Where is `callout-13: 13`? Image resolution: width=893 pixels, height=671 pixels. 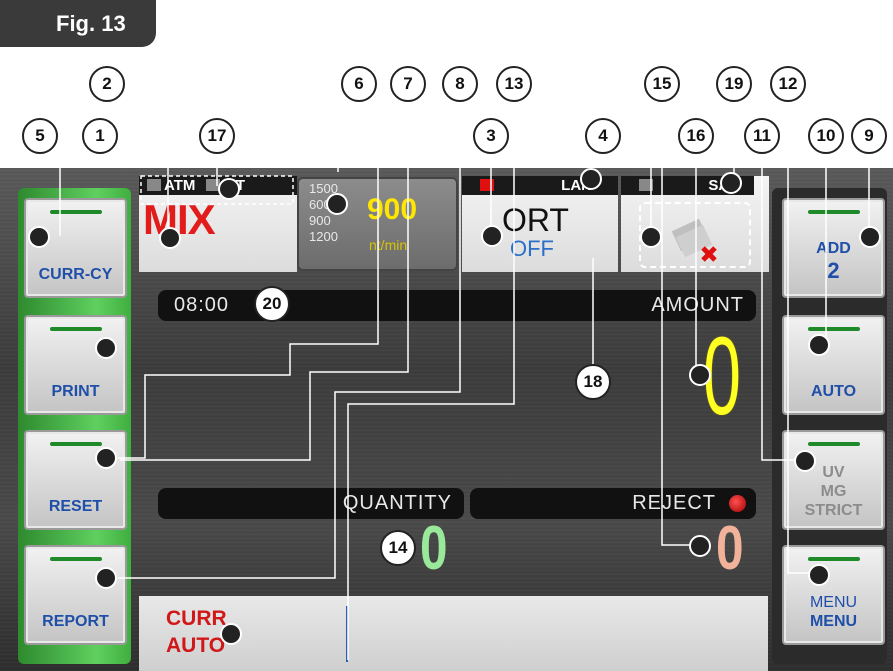 callout-13: 13 is located at coordinates (514, 84).